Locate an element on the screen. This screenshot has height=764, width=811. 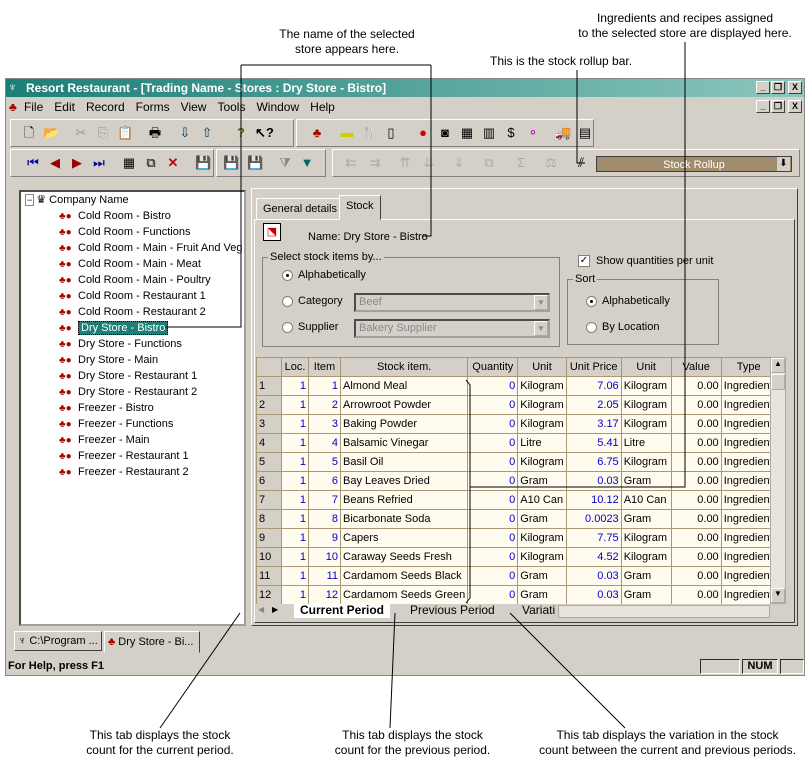
tab-stock: Stock is located at coordinates (360, 207).